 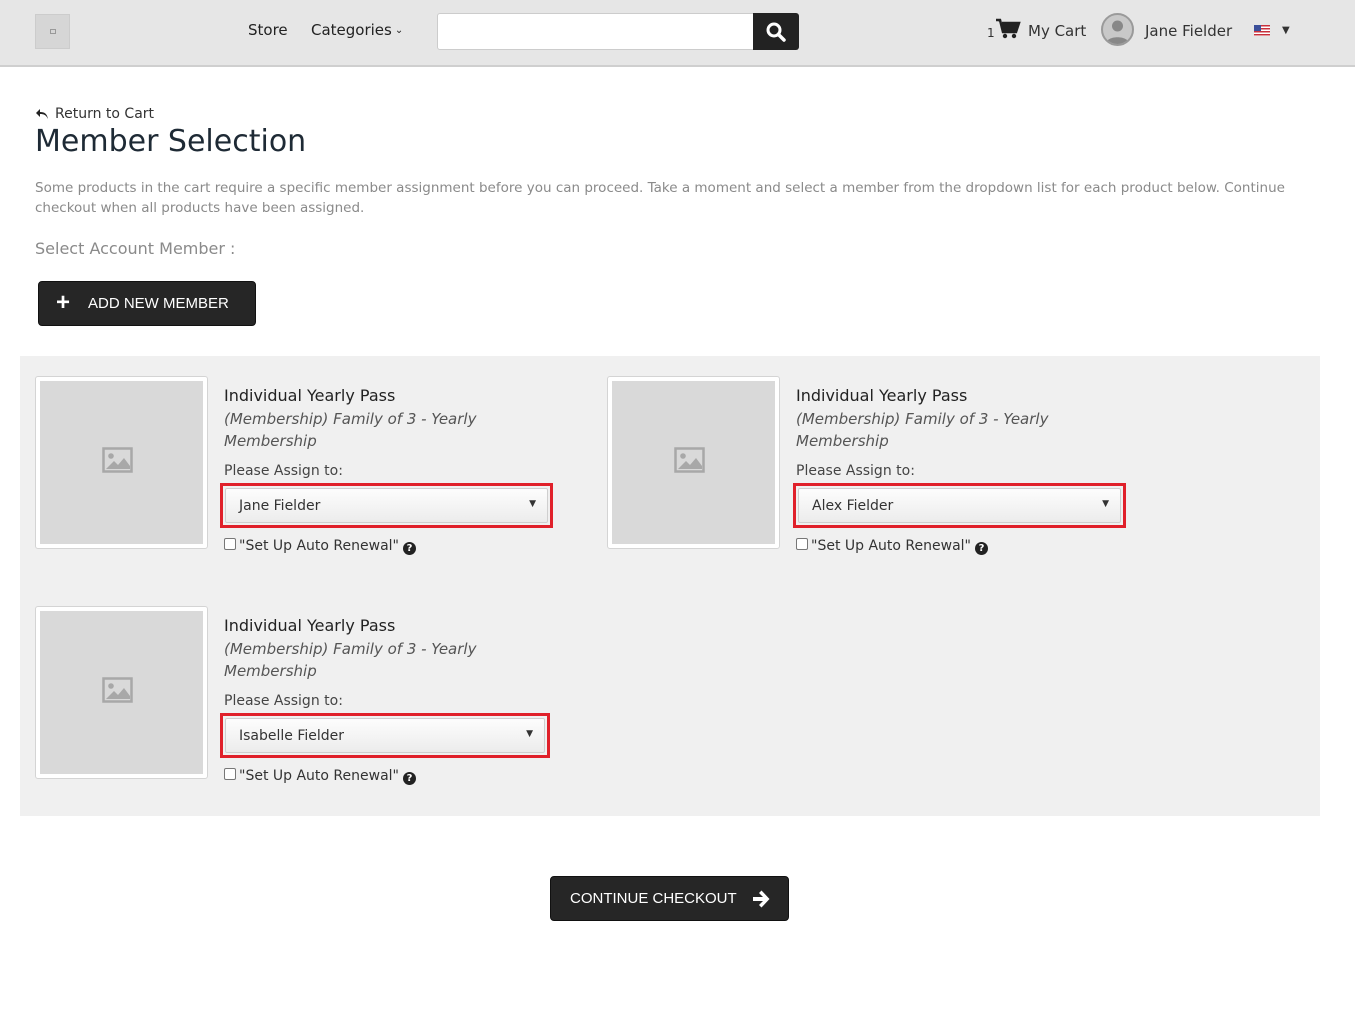 I want to click on chevron-down-icon: ⌄, so click(x=399, y=30).